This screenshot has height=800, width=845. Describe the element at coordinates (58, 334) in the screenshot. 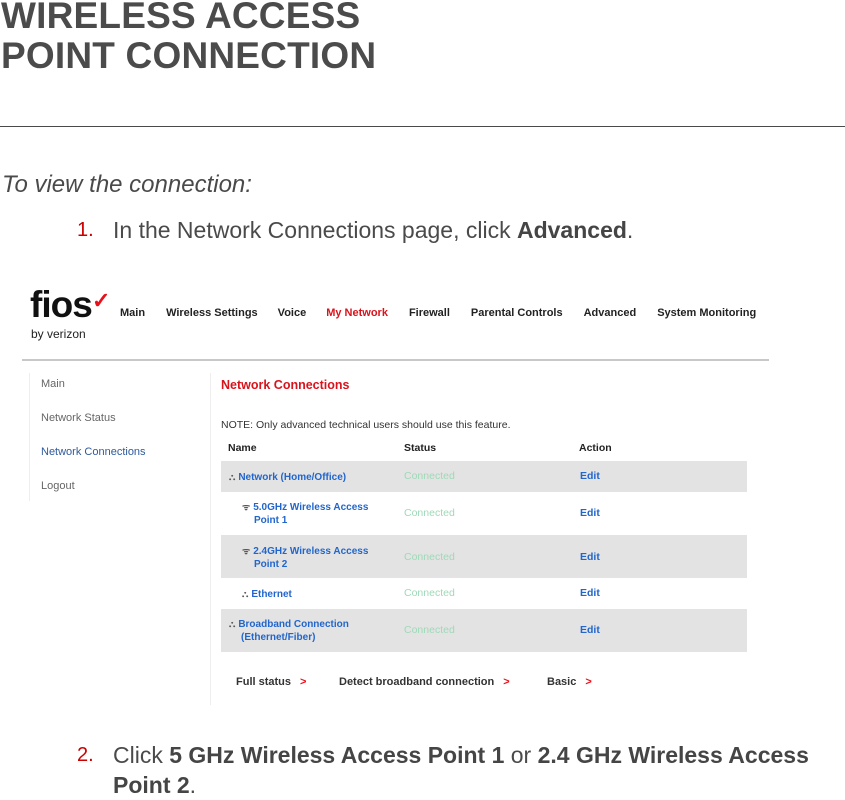

I see `logo-tagline: by verizon` at that location.